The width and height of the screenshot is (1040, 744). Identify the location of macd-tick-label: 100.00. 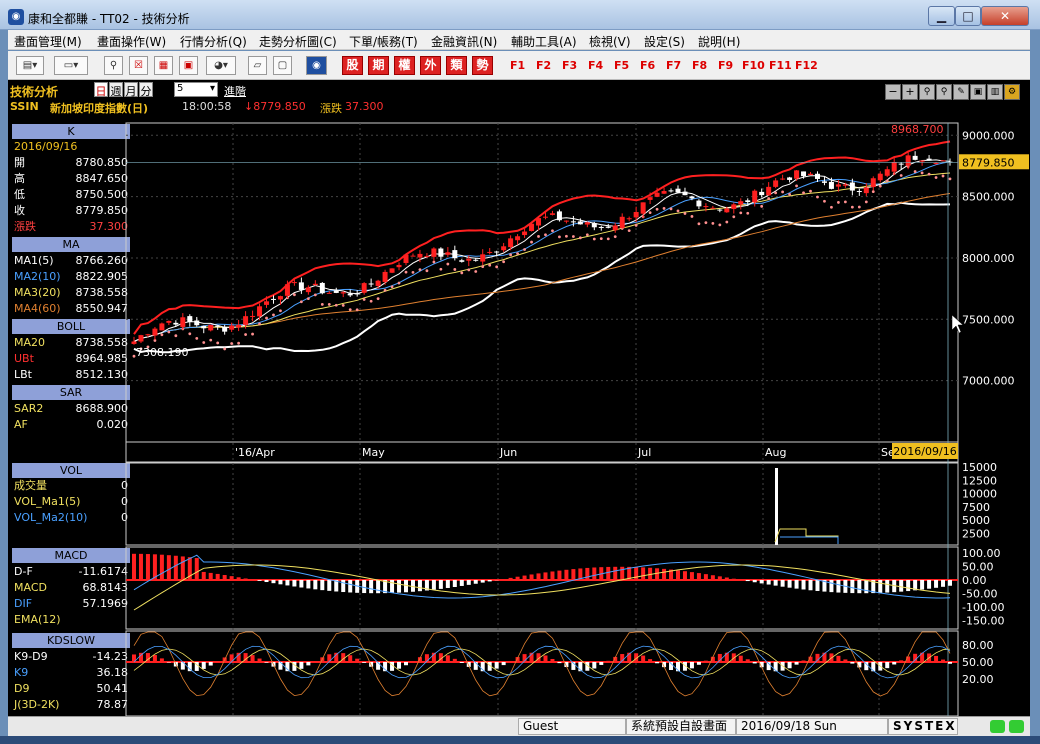
(981, 553).